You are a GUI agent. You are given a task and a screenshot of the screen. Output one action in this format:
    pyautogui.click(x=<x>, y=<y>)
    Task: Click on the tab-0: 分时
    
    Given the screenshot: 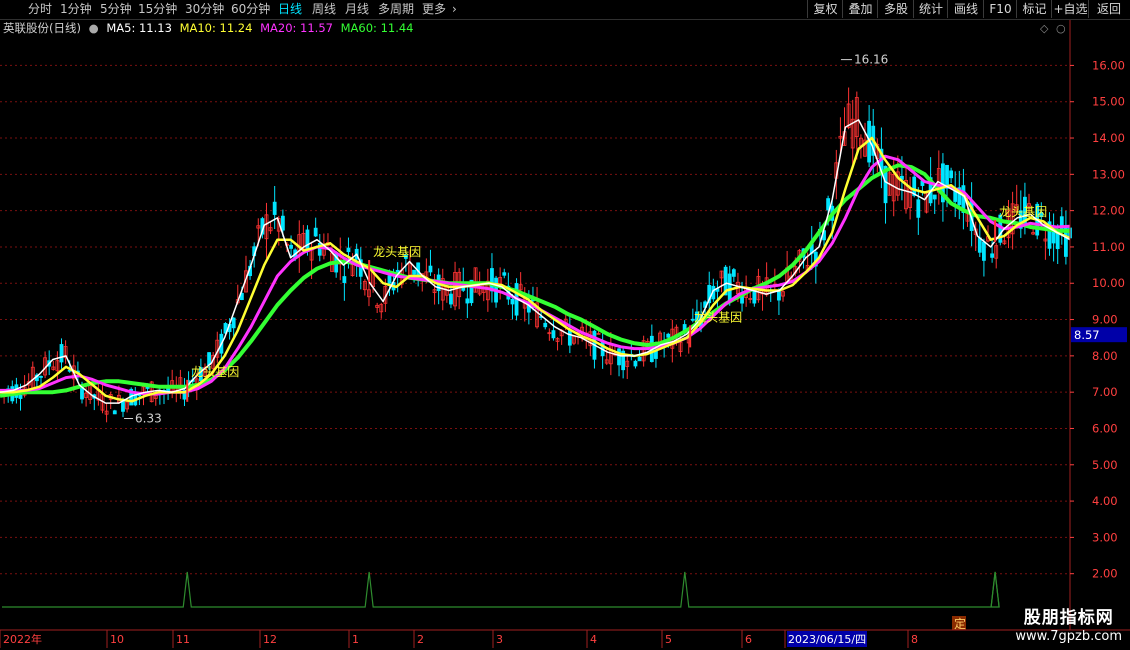 What is the action you would take?
    pyautogui.click(x=40, y=9)
    